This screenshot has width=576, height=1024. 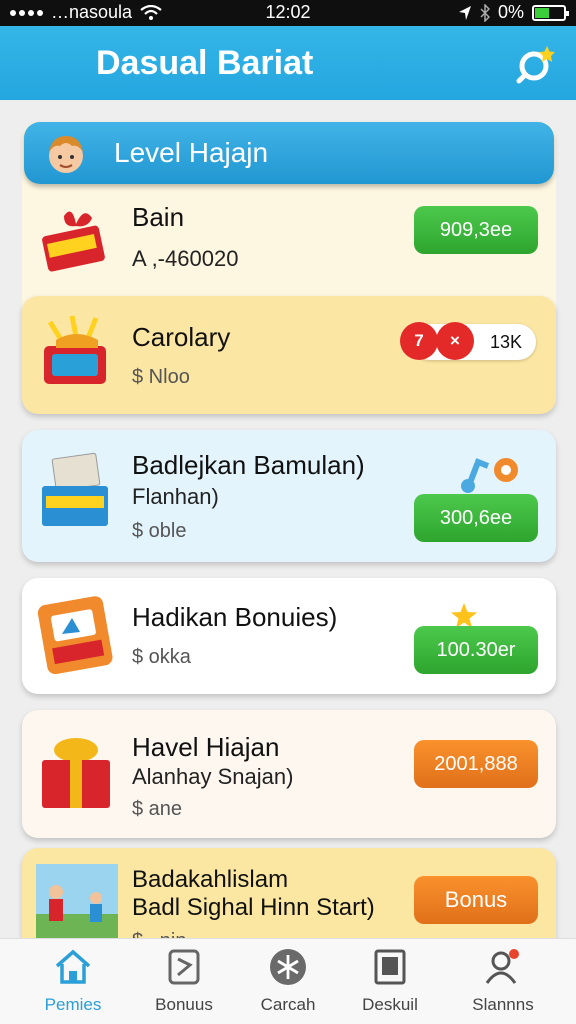 I want to click on level-header: Level Hajajn, so click(x=289, y=153).